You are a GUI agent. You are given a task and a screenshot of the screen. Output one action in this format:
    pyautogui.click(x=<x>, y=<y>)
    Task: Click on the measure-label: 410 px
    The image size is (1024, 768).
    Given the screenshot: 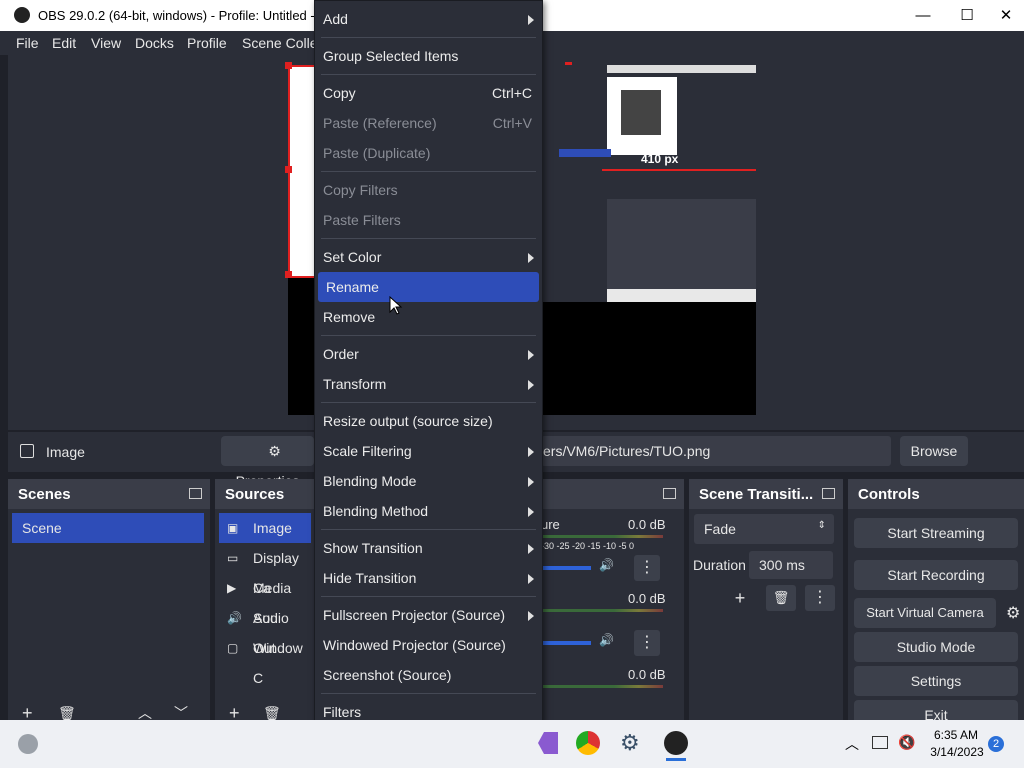 What is the action you would take?
    pyautogui.click(x=660, y=159)
    